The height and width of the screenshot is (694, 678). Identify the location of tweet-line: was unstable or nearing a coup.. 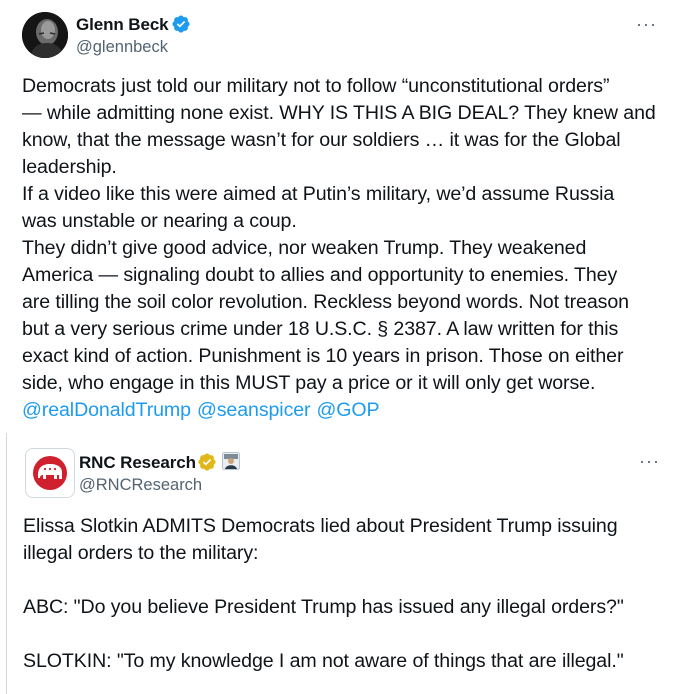
(159, 221).